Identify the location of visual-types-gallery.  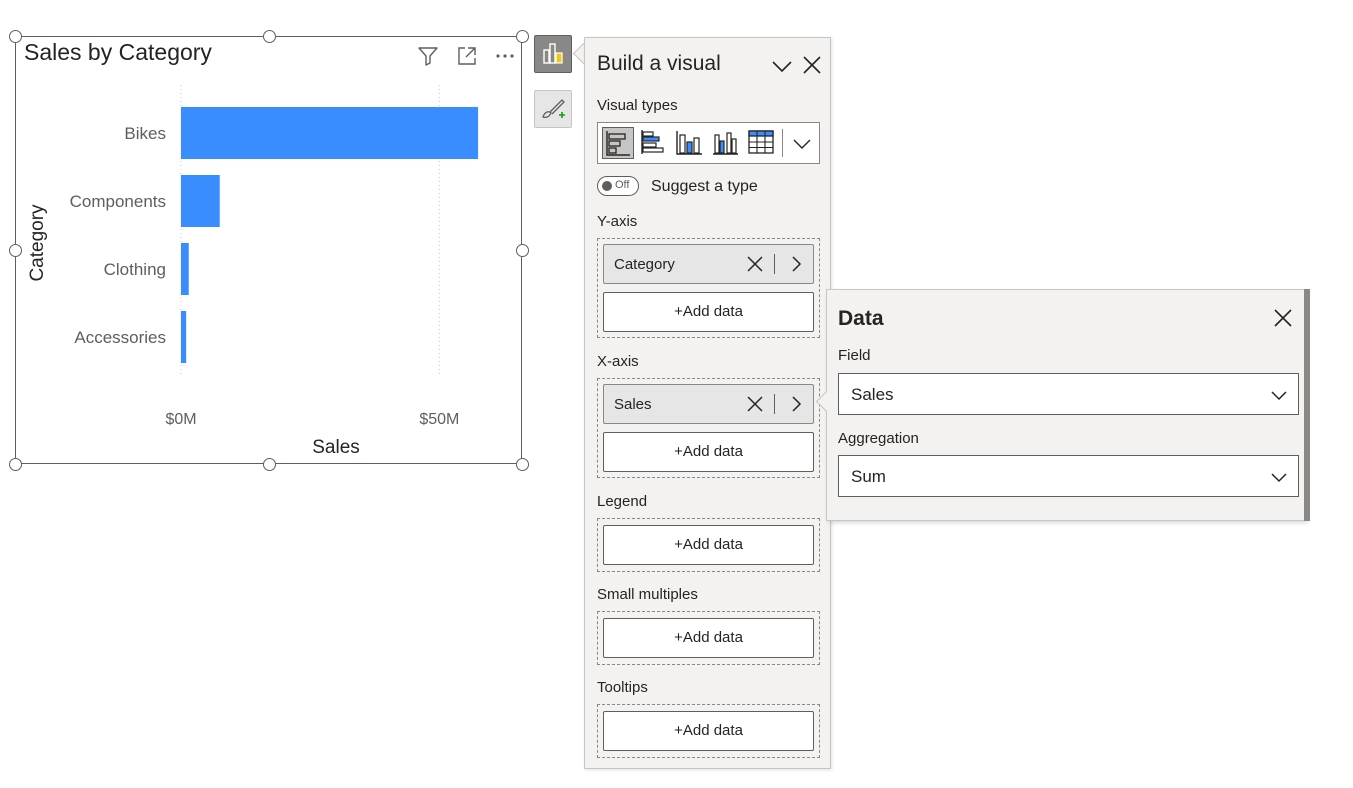
(708, 143).